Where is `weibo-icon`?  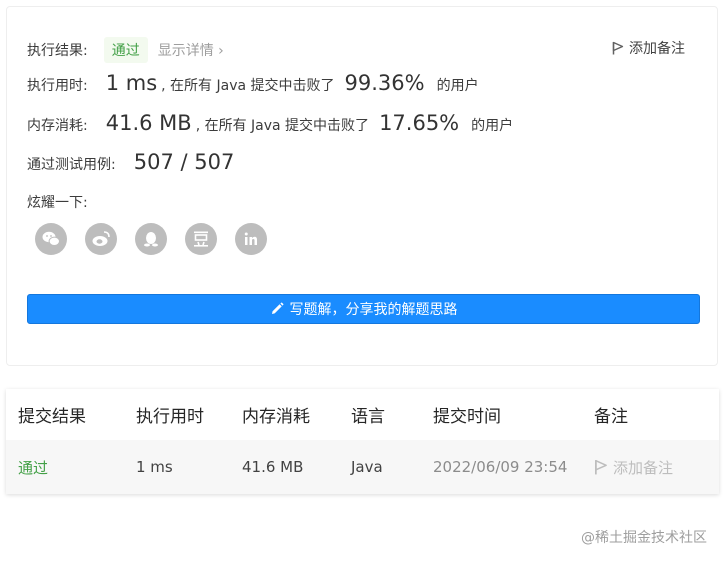 weibo-icon is located at coordinates (101, 239).